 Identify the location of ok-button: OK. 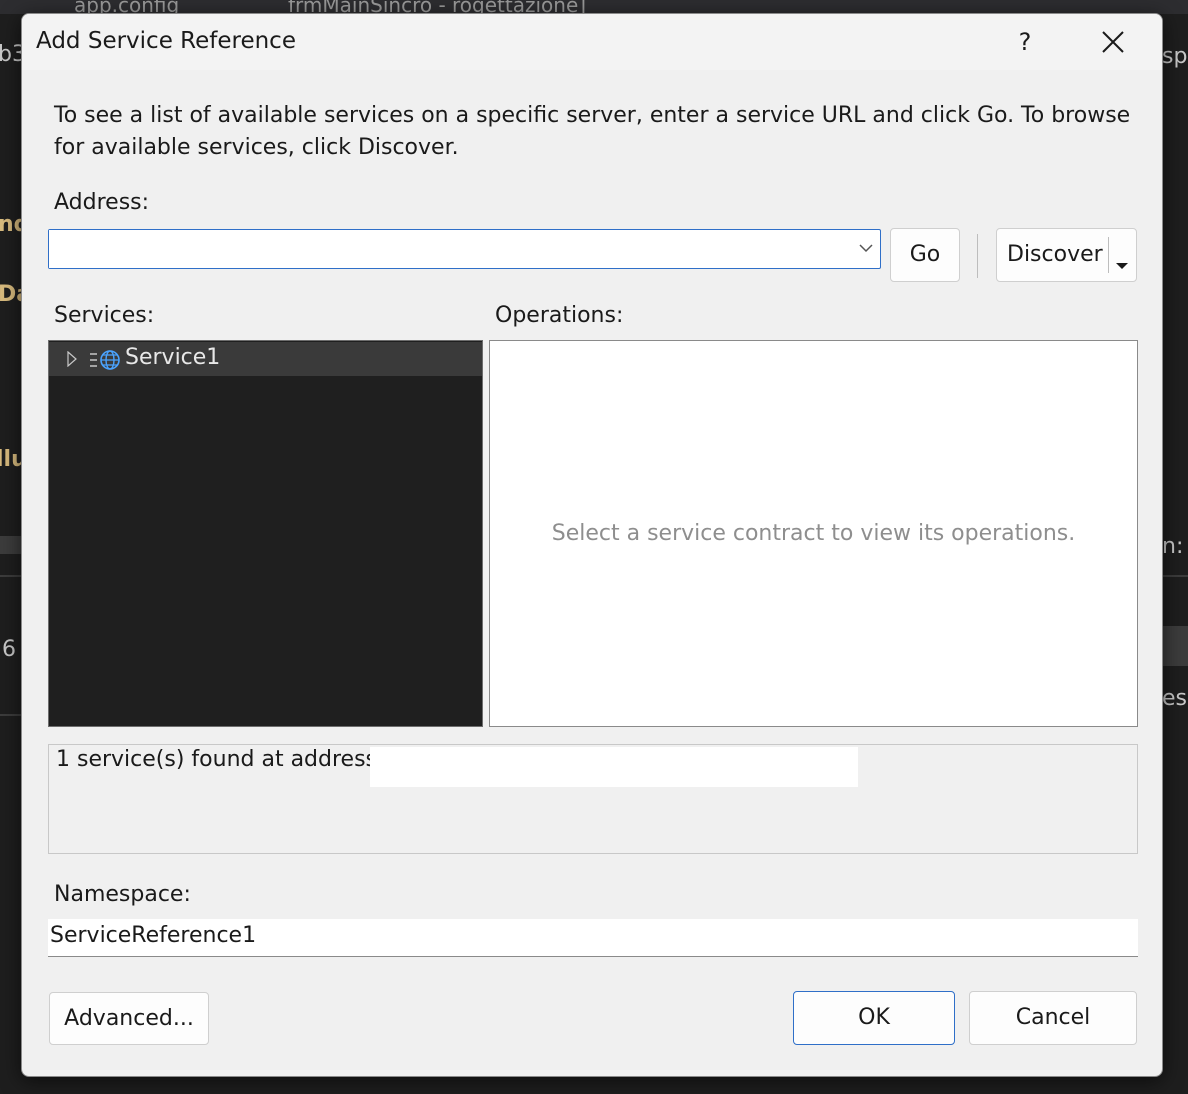
(874, 1018).